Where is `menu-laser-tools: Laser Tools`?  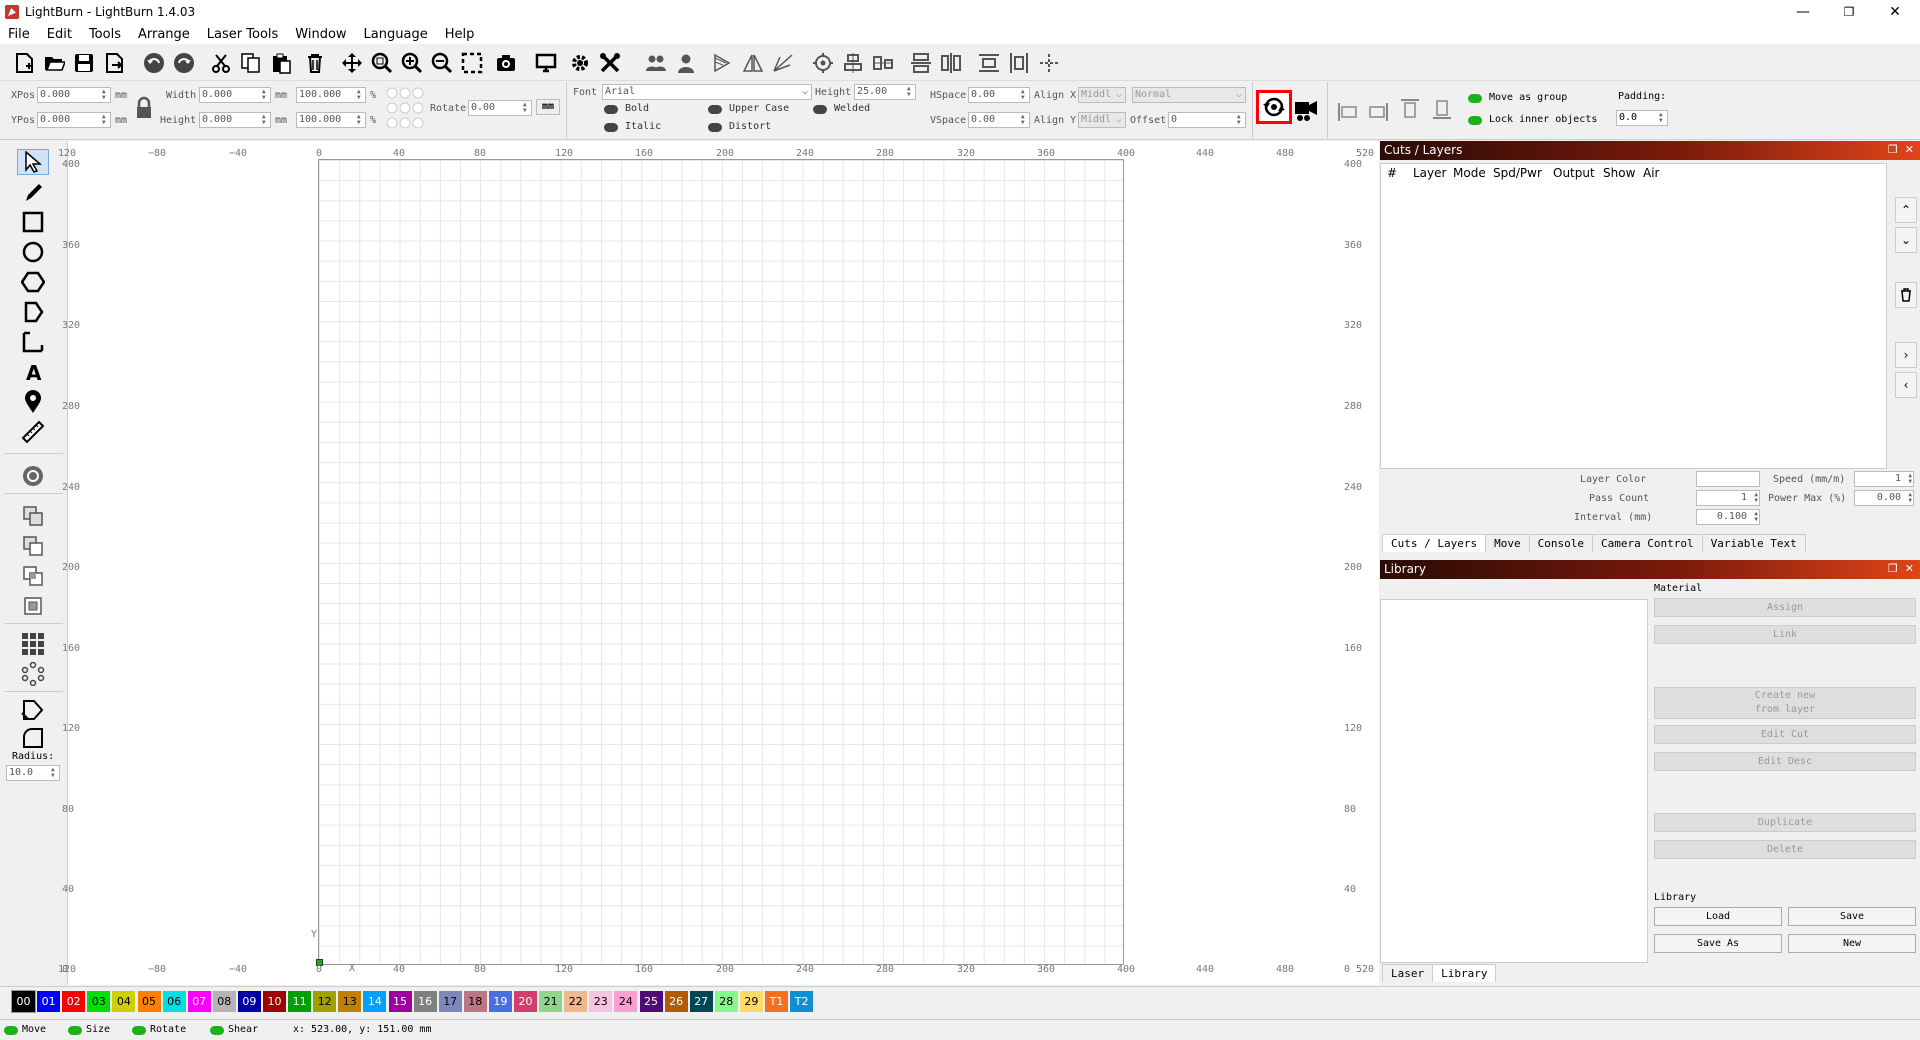 menu-laser-tools: Laser Tools is located at coordinates (242, 34).